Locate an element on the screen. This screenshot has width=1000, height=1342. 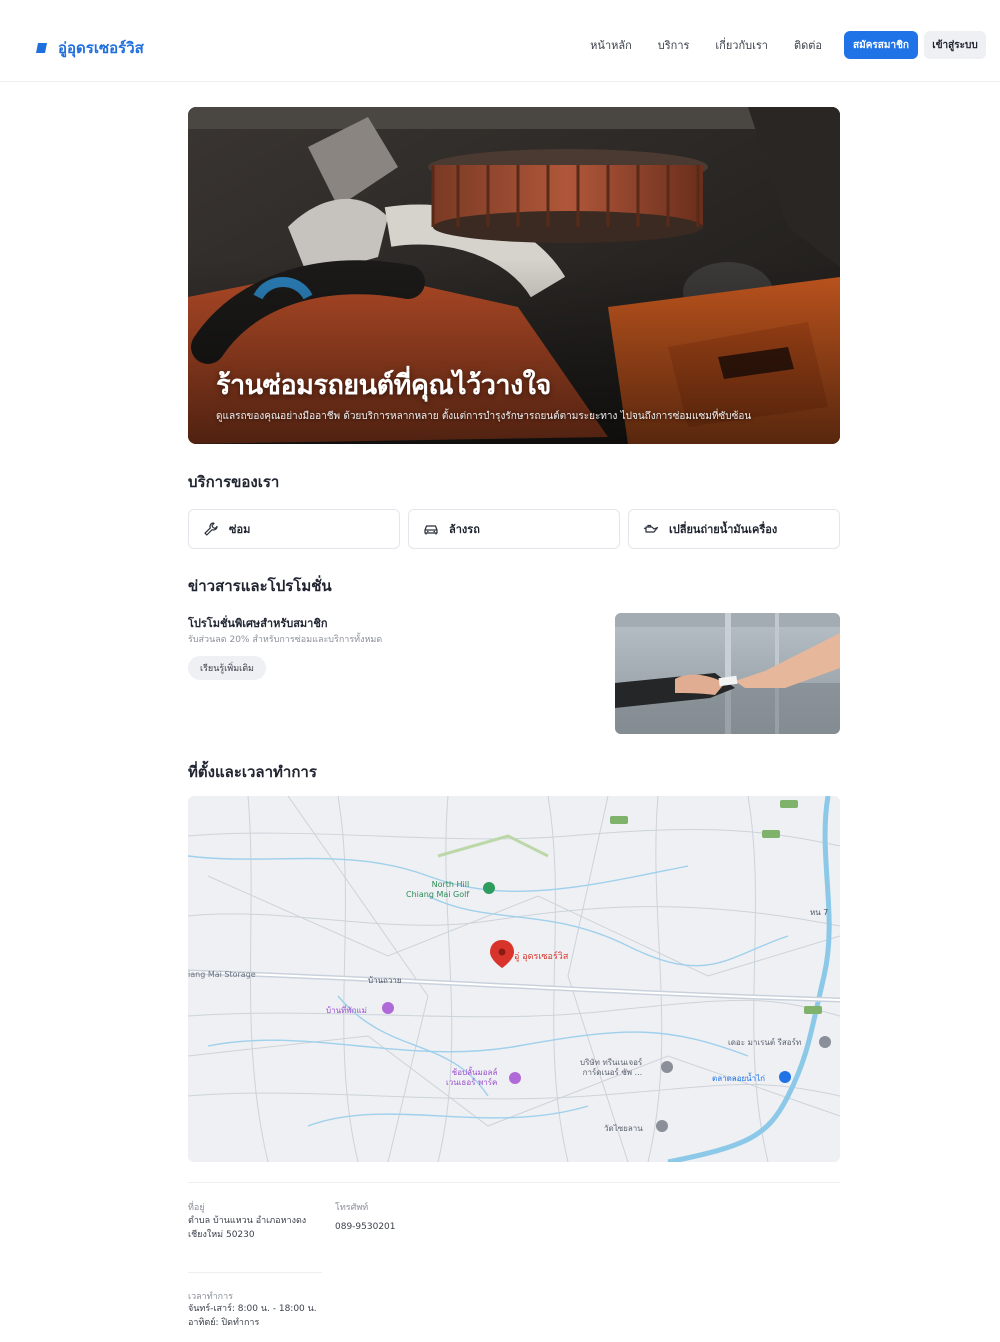
car-icon is located at coordinates (431, 530).